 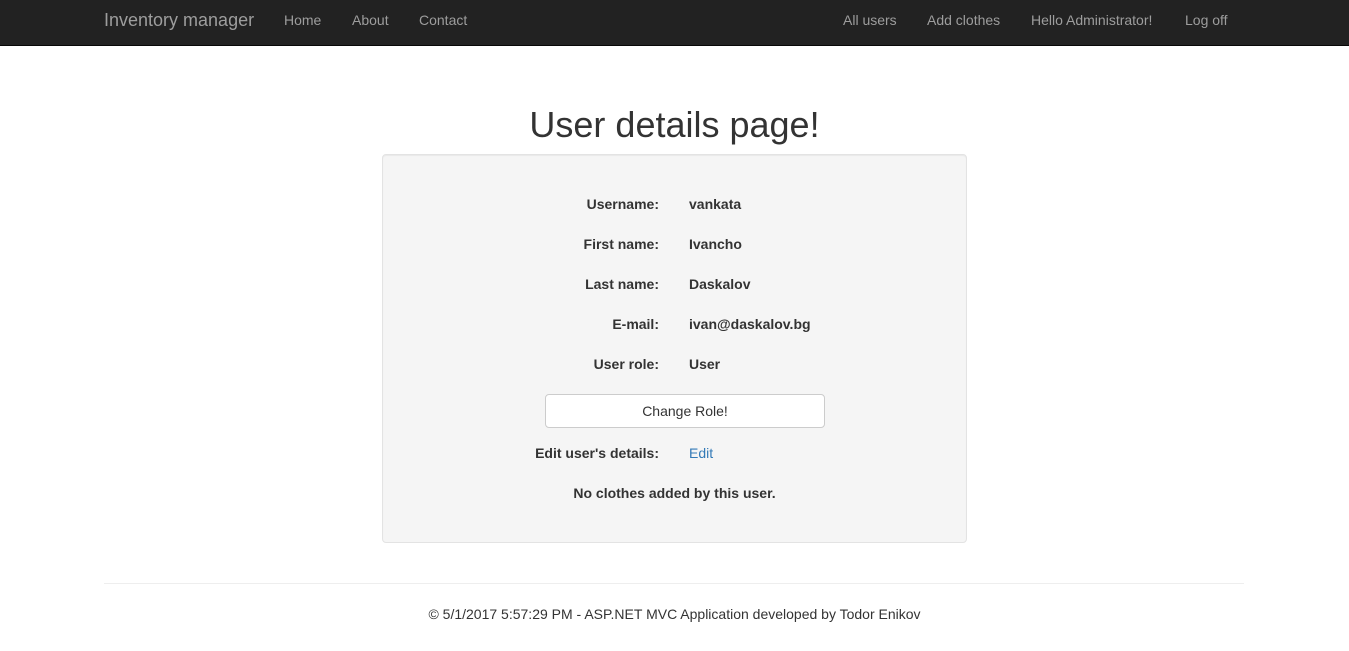 I want to click on footer-divider, so click(x=674, y=583).